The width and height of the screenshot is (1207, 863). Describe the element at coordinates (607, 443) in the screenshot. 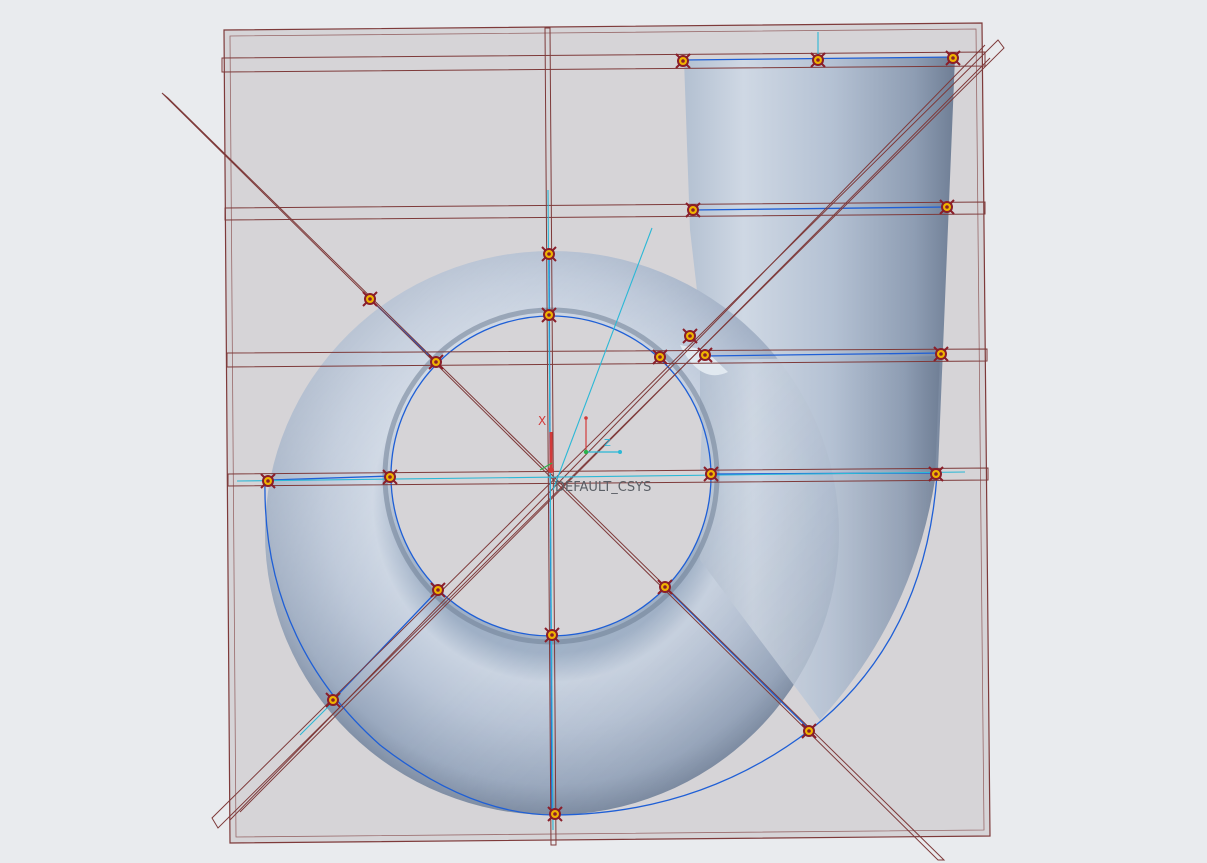

I see `csys-z-label: Z` at that location.